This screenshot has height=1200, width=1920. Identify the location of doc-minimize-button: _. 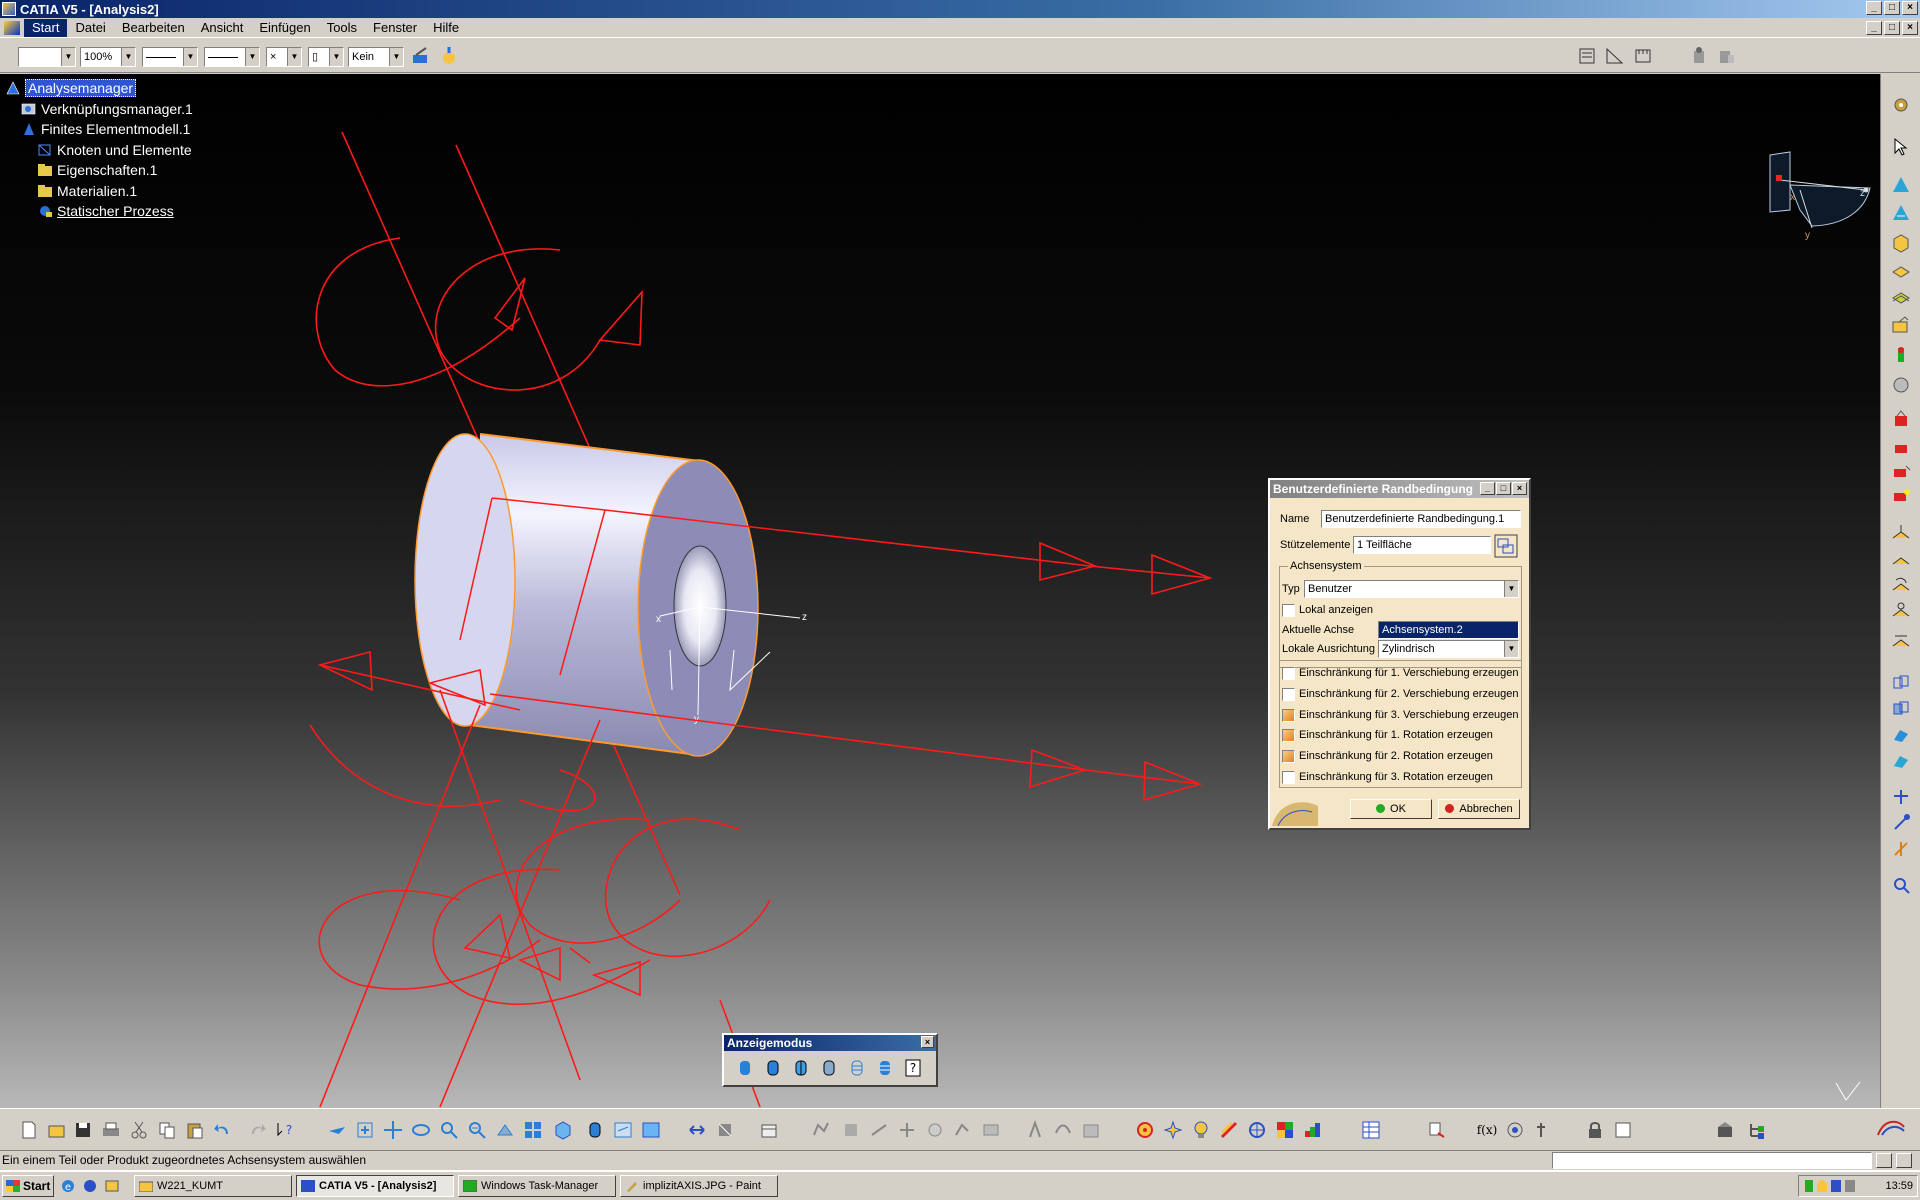
(1874, 28).